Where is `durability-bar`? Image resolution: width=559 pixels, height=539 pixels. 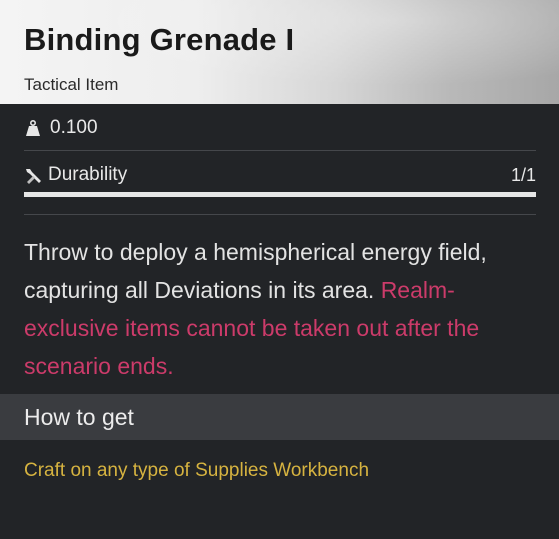 durability-bar is located at coordinates (280, 194).